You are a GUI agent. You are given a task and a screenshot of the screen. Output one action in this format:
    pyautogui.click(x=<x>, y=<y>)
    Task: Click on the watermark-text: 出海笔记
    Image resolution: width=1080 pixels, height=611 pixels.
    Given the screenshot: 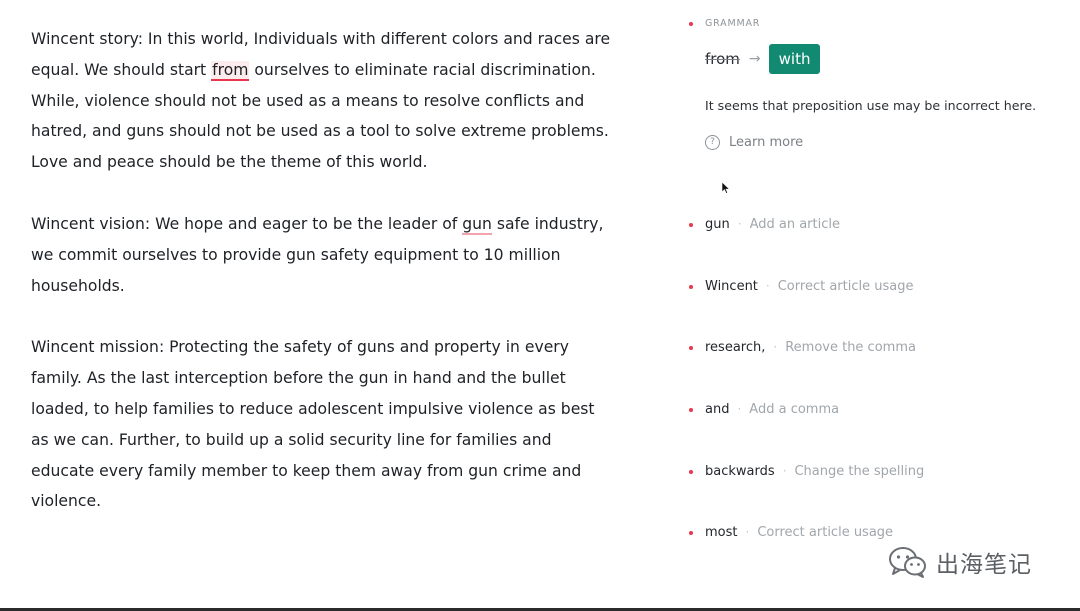 What is the action you would take?
    pyautogui.click(x=984, y=565)
    